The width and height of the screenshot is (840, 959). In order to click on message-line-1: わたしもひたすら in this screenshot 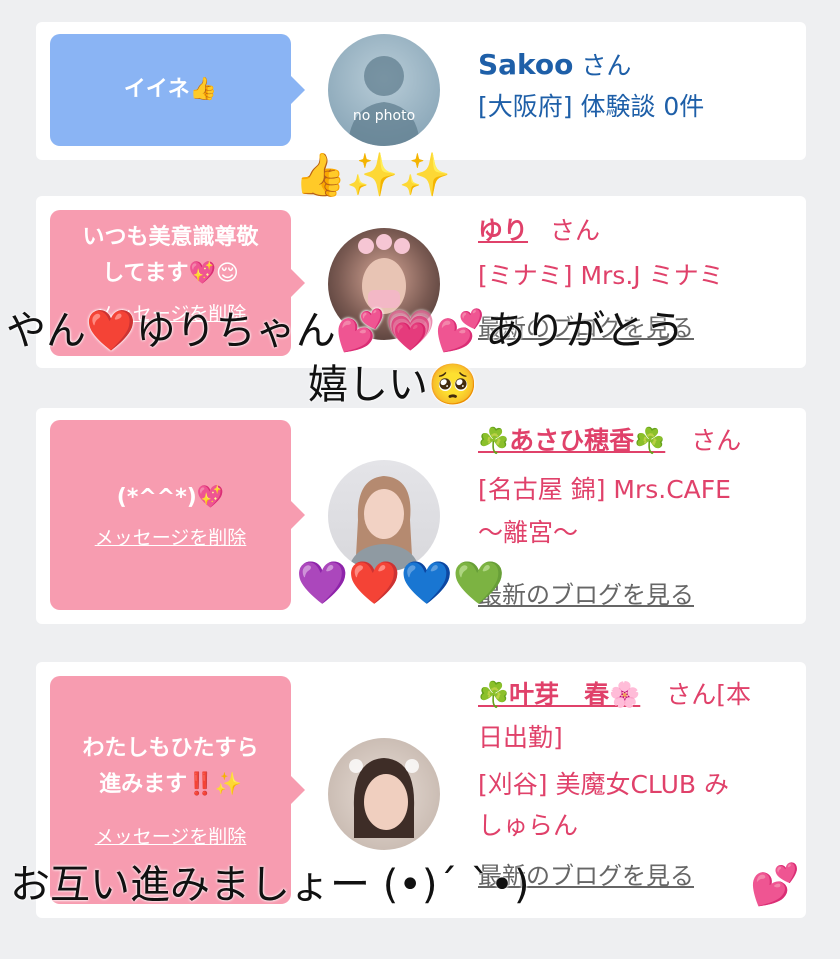, I will do `click(170, 748)`.